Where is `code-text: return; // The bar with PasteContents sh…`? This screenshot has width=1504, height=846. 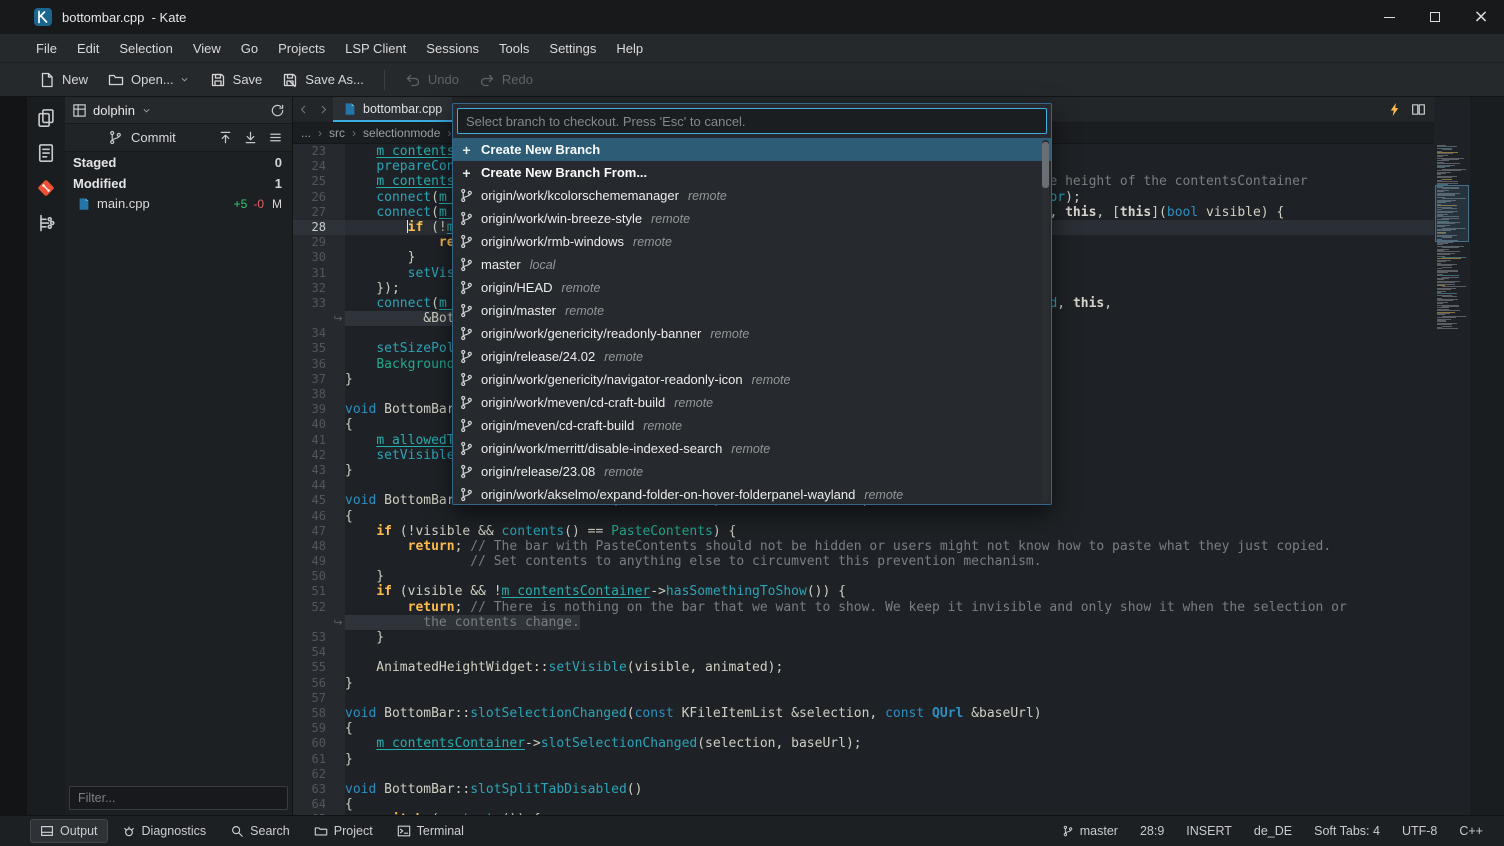 code-text: return; // The bar with PasteContents sh… is located at coordinates (869, 546).